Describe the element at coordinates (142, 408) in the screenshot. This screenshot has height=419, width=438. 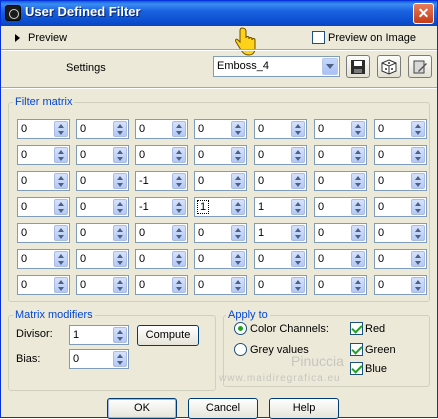
I see `ok-button: OK` at that location.